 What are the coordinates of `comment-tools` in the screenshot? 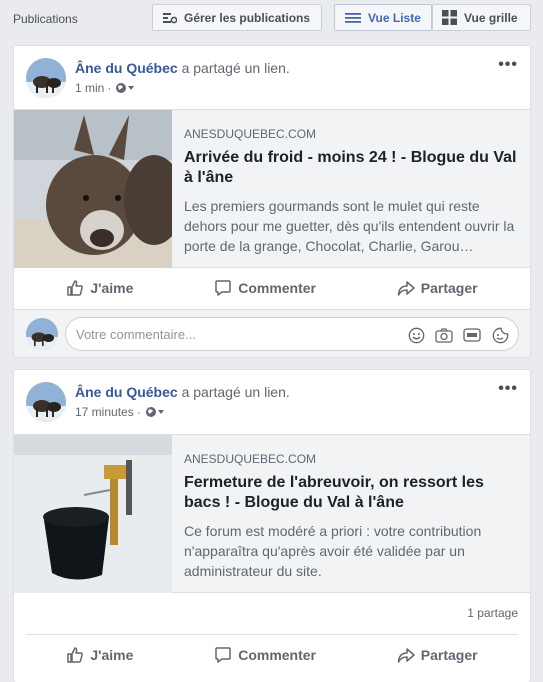 It's located at (458, 335).